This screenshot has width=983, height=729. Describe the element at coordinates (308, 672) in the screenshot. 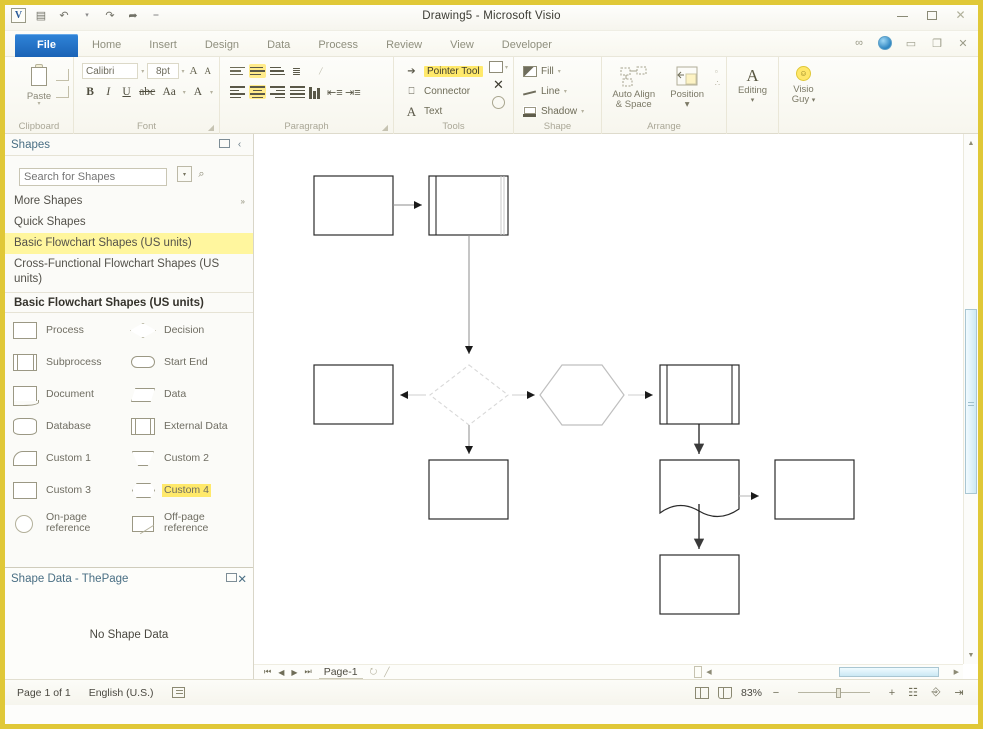

I see `last-page-button: ⏭` at that location.